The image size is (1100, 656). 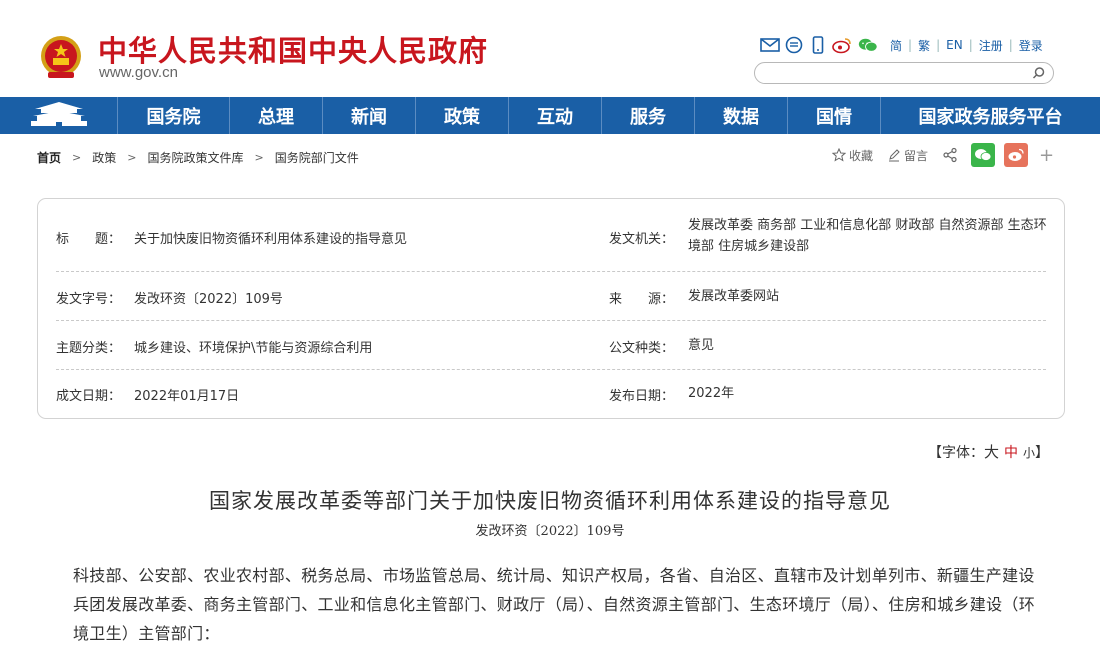 I want to click on docno-label: 发文字号：, so click(x=89, y=299).